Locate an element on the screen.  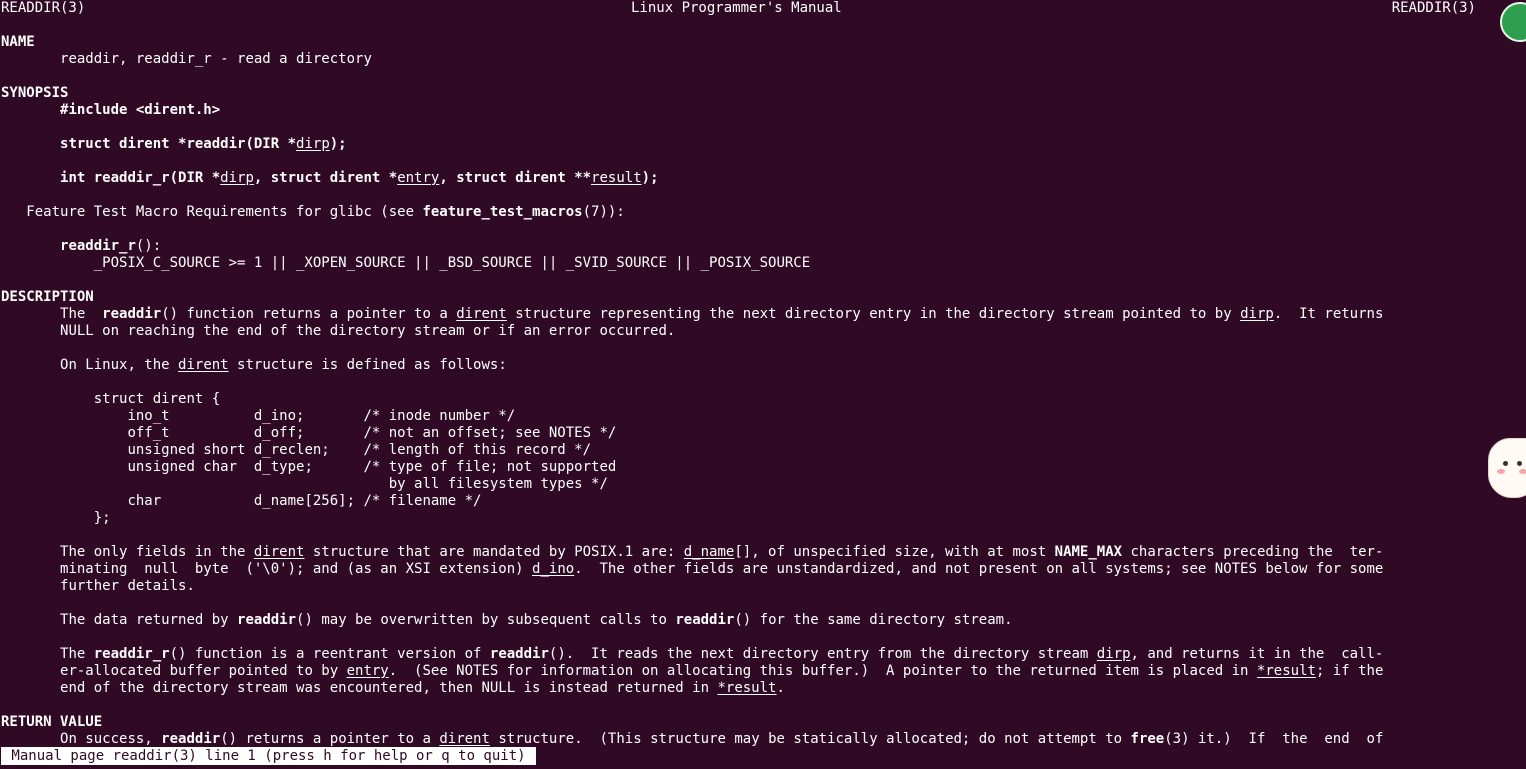
cat-mascot-icon is located at coordinates (1507, 468).